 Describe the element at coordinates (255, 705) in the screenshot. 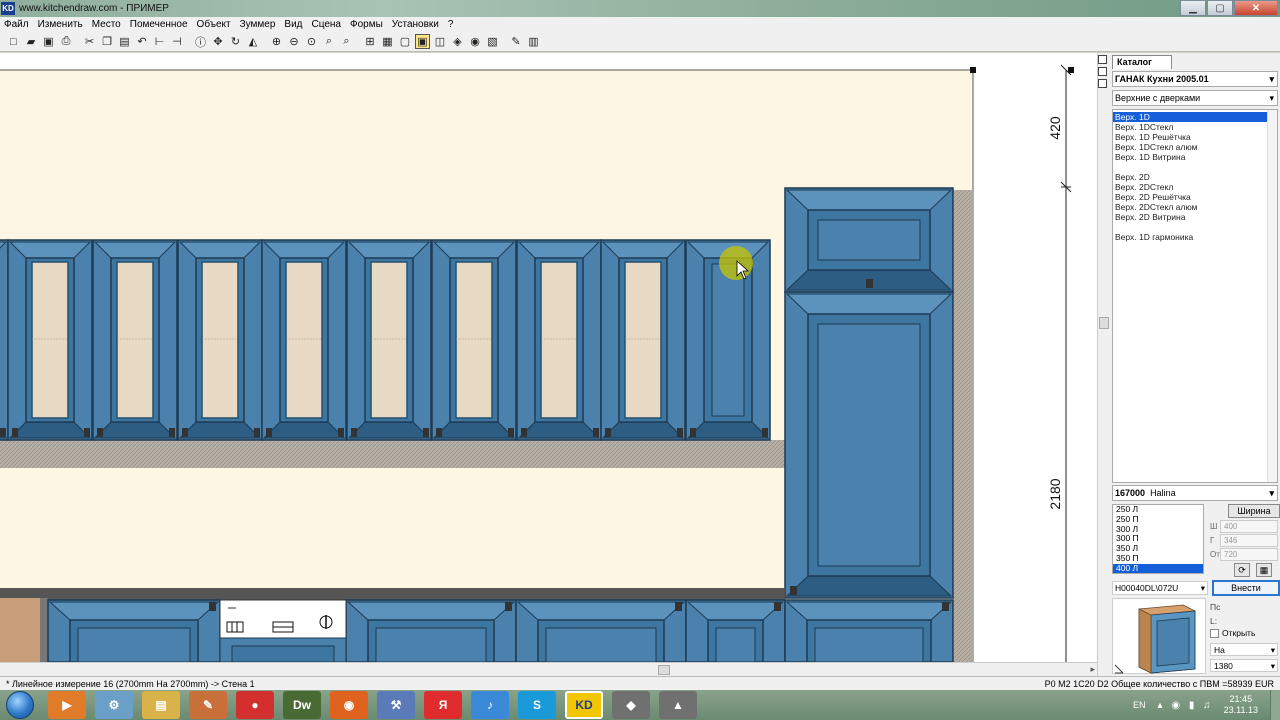

I see `taskbar-red-app-icon: ●` at that location.